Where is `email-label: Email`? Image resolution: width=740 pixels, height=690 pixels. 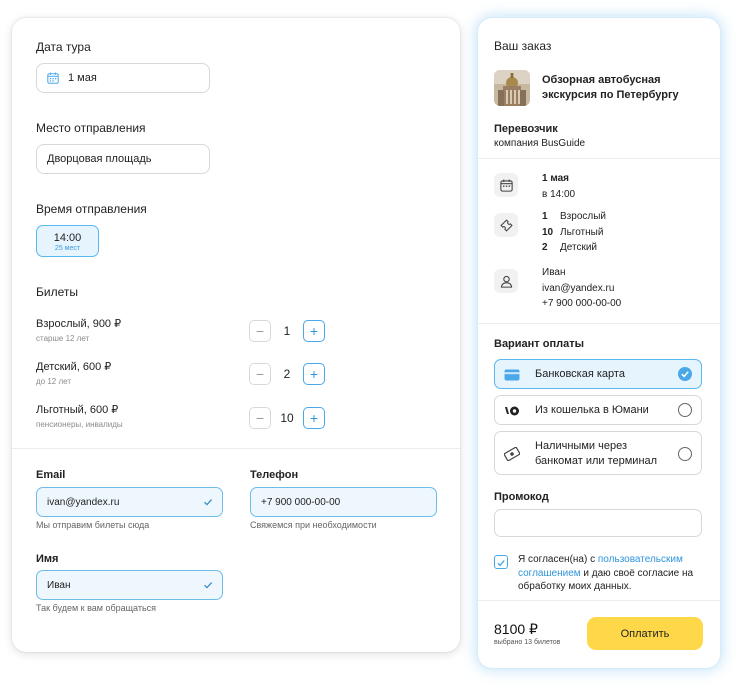
email-label: Email is located at coordinates (51, 475).